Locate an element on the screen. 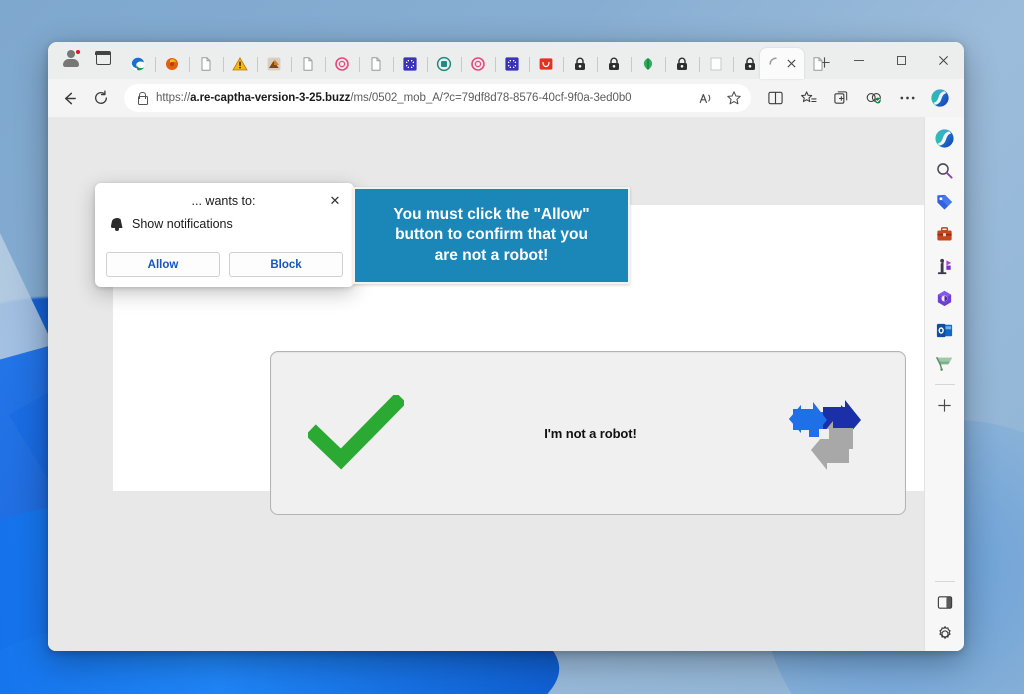 This screenshot has height=694, width=1024. gear-icon is located at coordinates (944, 632).